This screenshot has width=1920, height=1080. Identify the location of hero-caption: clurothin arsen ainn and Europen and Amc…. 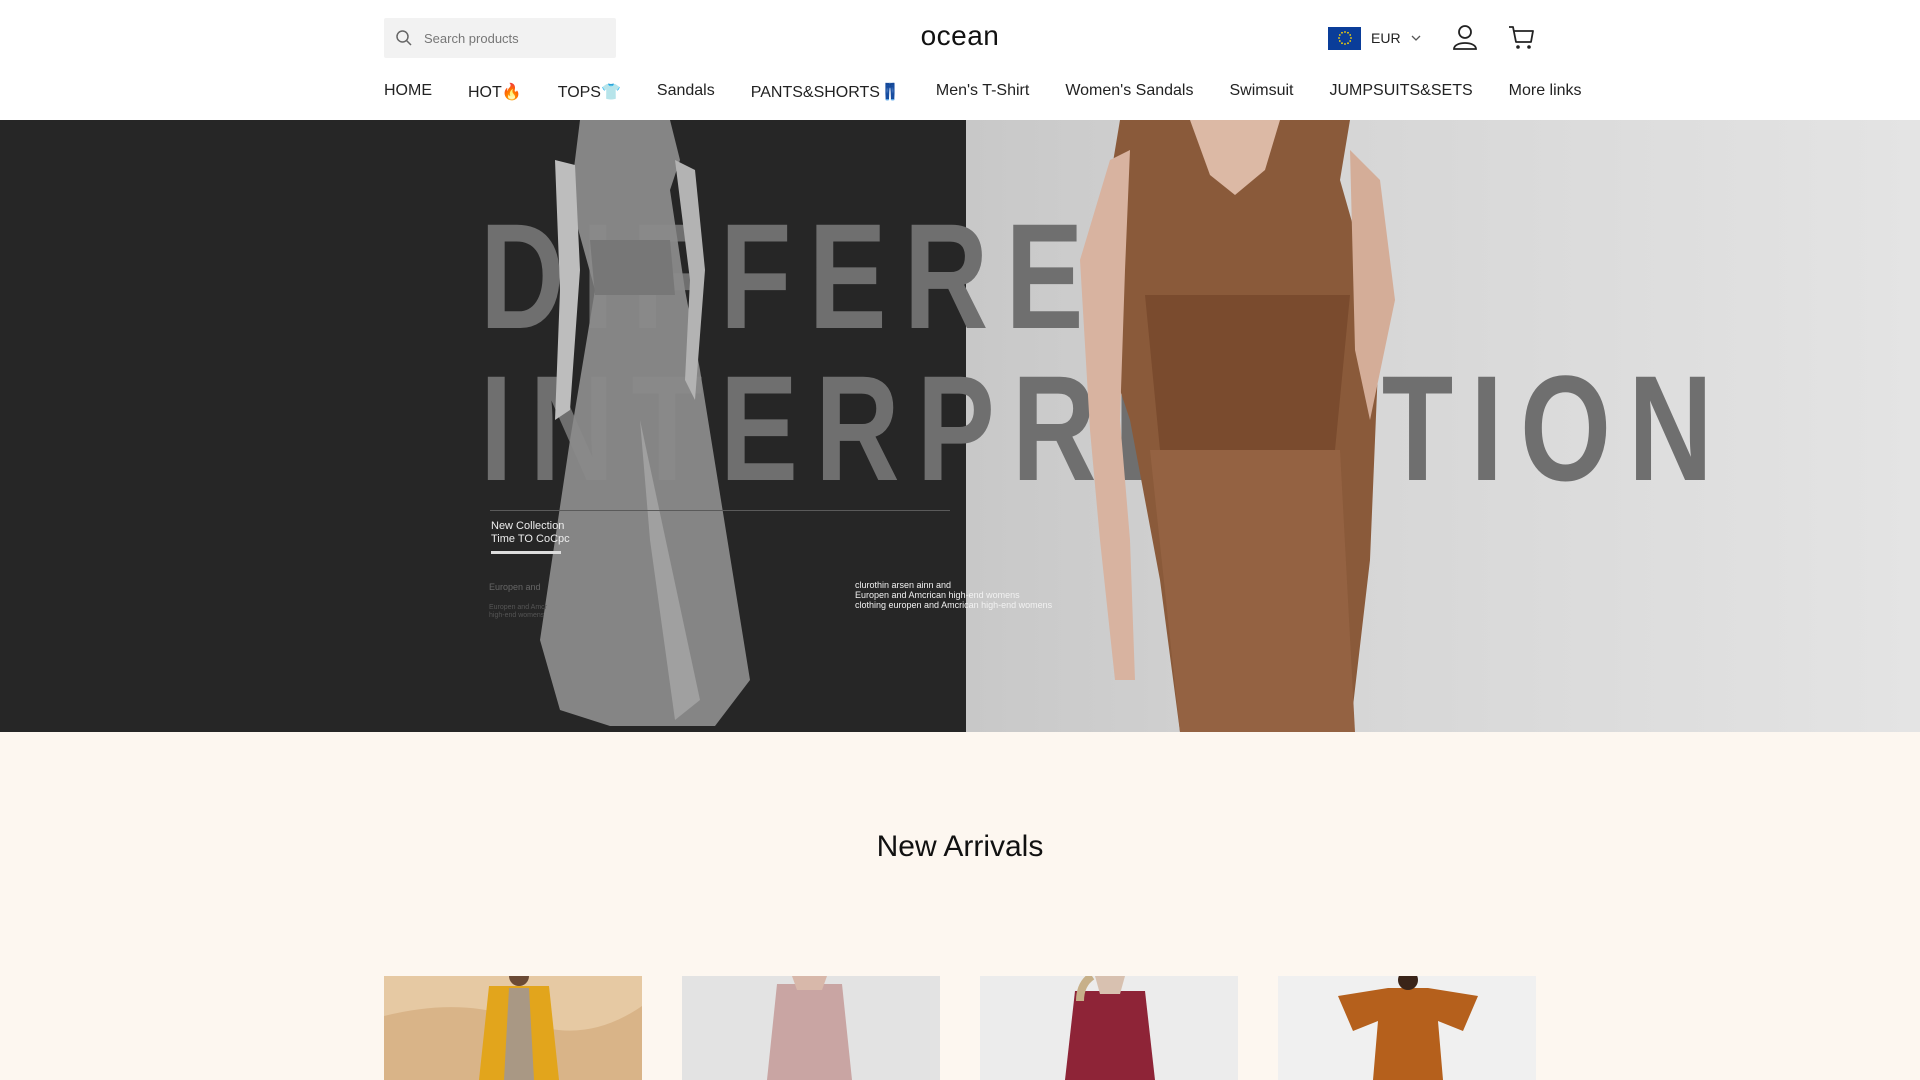
(954, 595).